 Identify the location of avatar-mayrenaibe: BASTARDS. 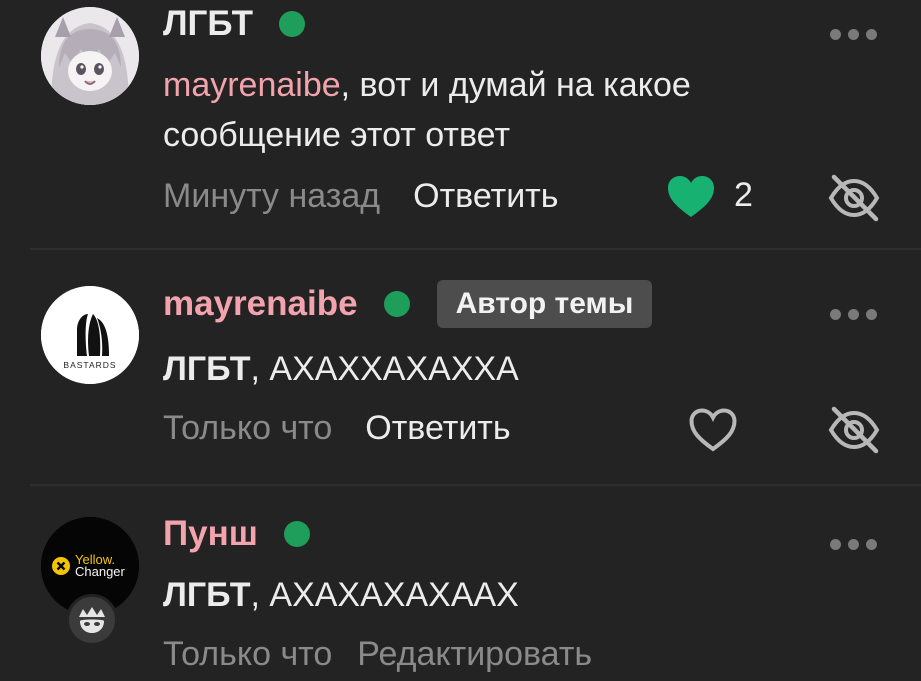
(90, 335).